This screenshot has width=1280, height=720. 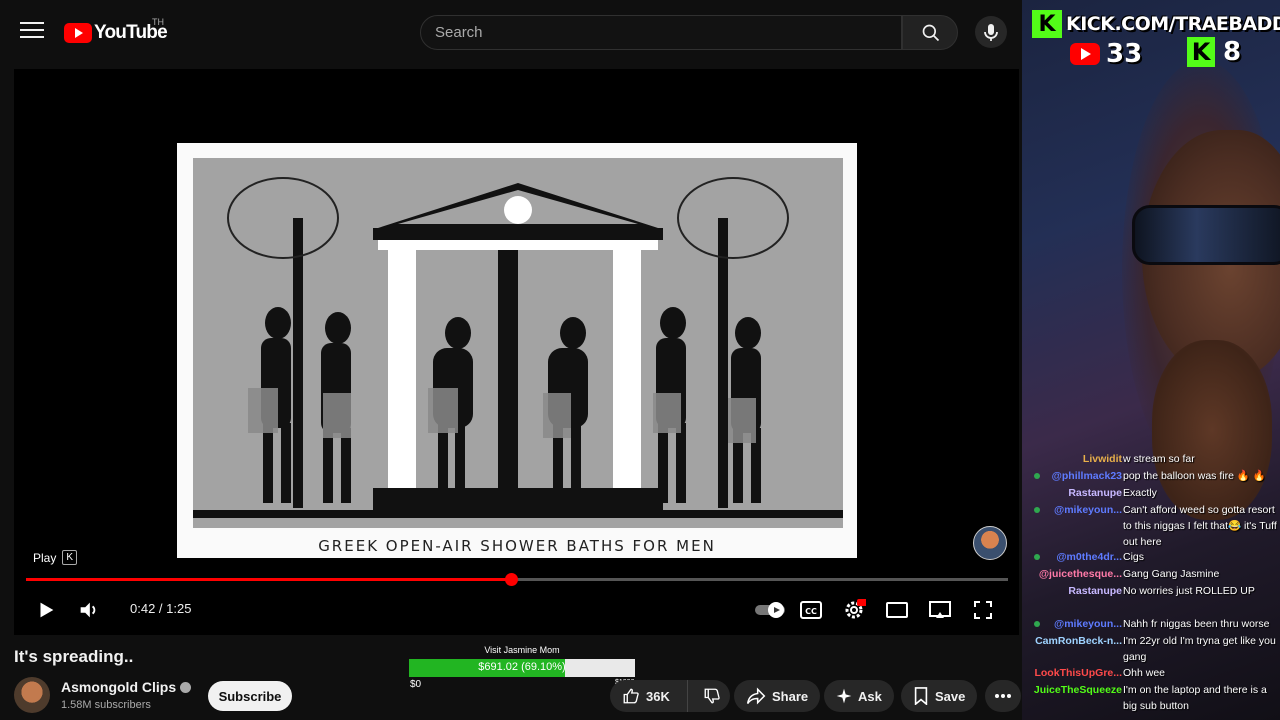 What do you see at coordinates (1140, 493) in the screenshot?
I see `chat-text: Exactly` at bounding box center [1140, 493].